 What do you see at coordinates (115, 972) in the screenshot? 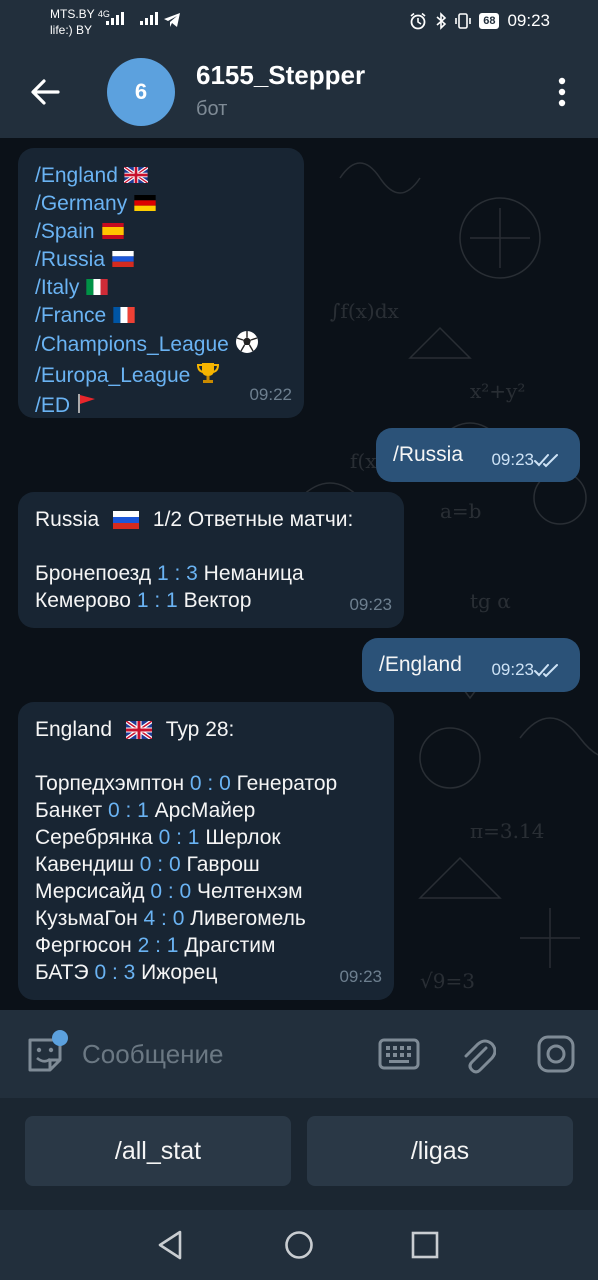
I see `match-score: 0 : 3` at bounding box center [115, 972].